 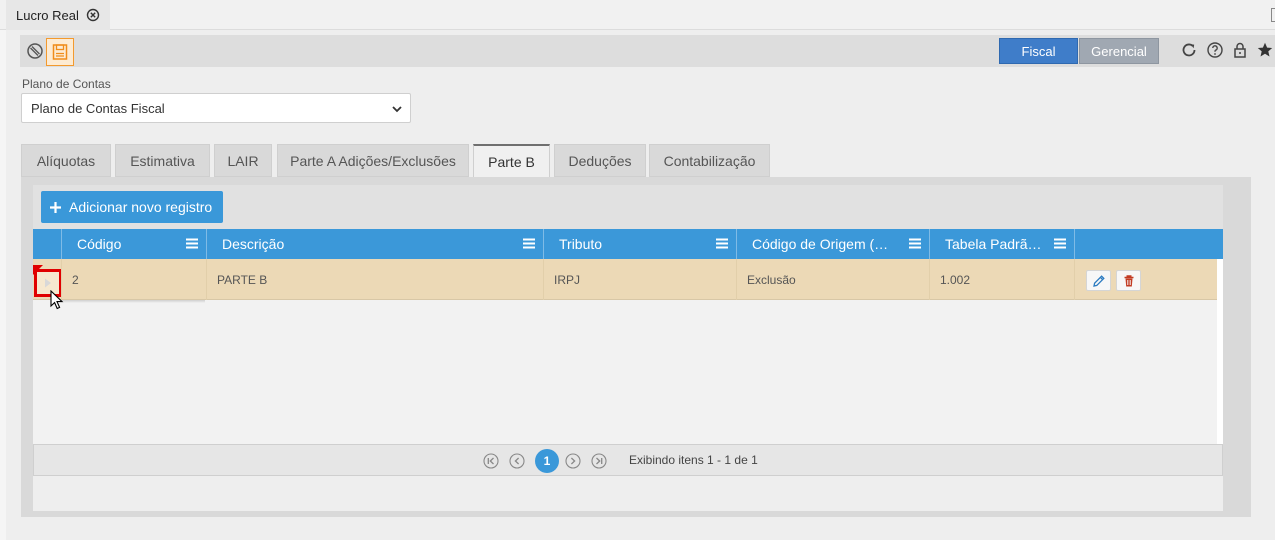 I want to click on last-page-icon, so click(x=599, y=461).